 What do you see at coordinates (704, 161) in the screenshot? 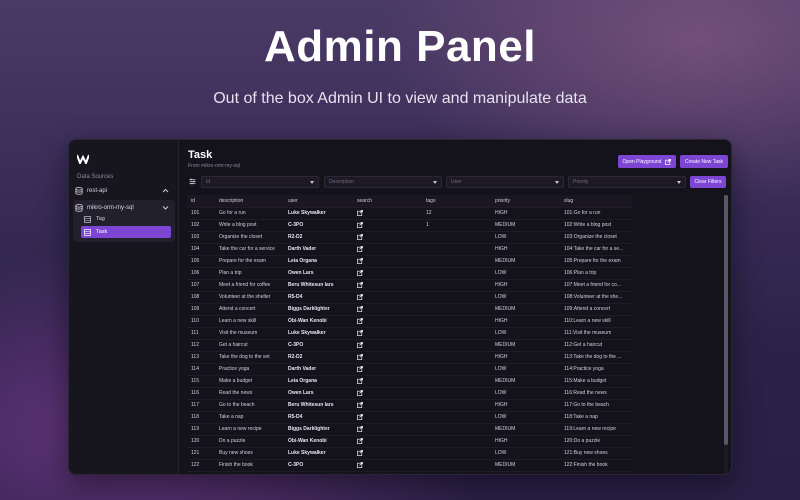
I see `create-new-task-button: Create New Task` at bounding box center [704, 161].